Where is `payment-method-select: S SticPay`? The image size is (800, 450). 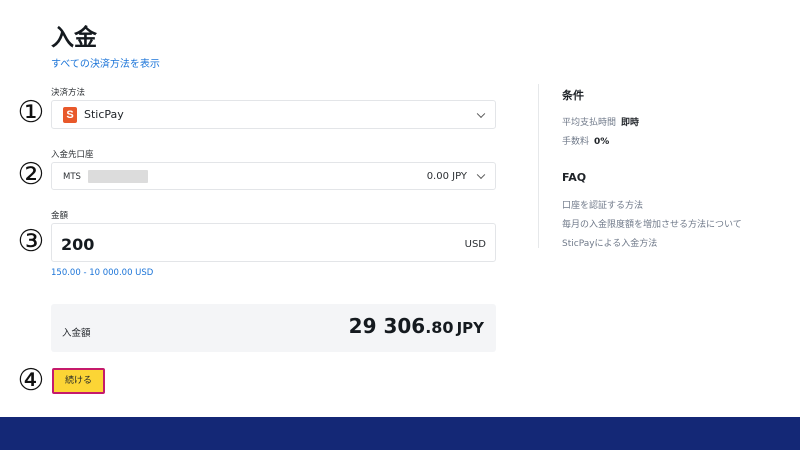 payment-method-select: S SticPay is located at coordinates (273, 114).